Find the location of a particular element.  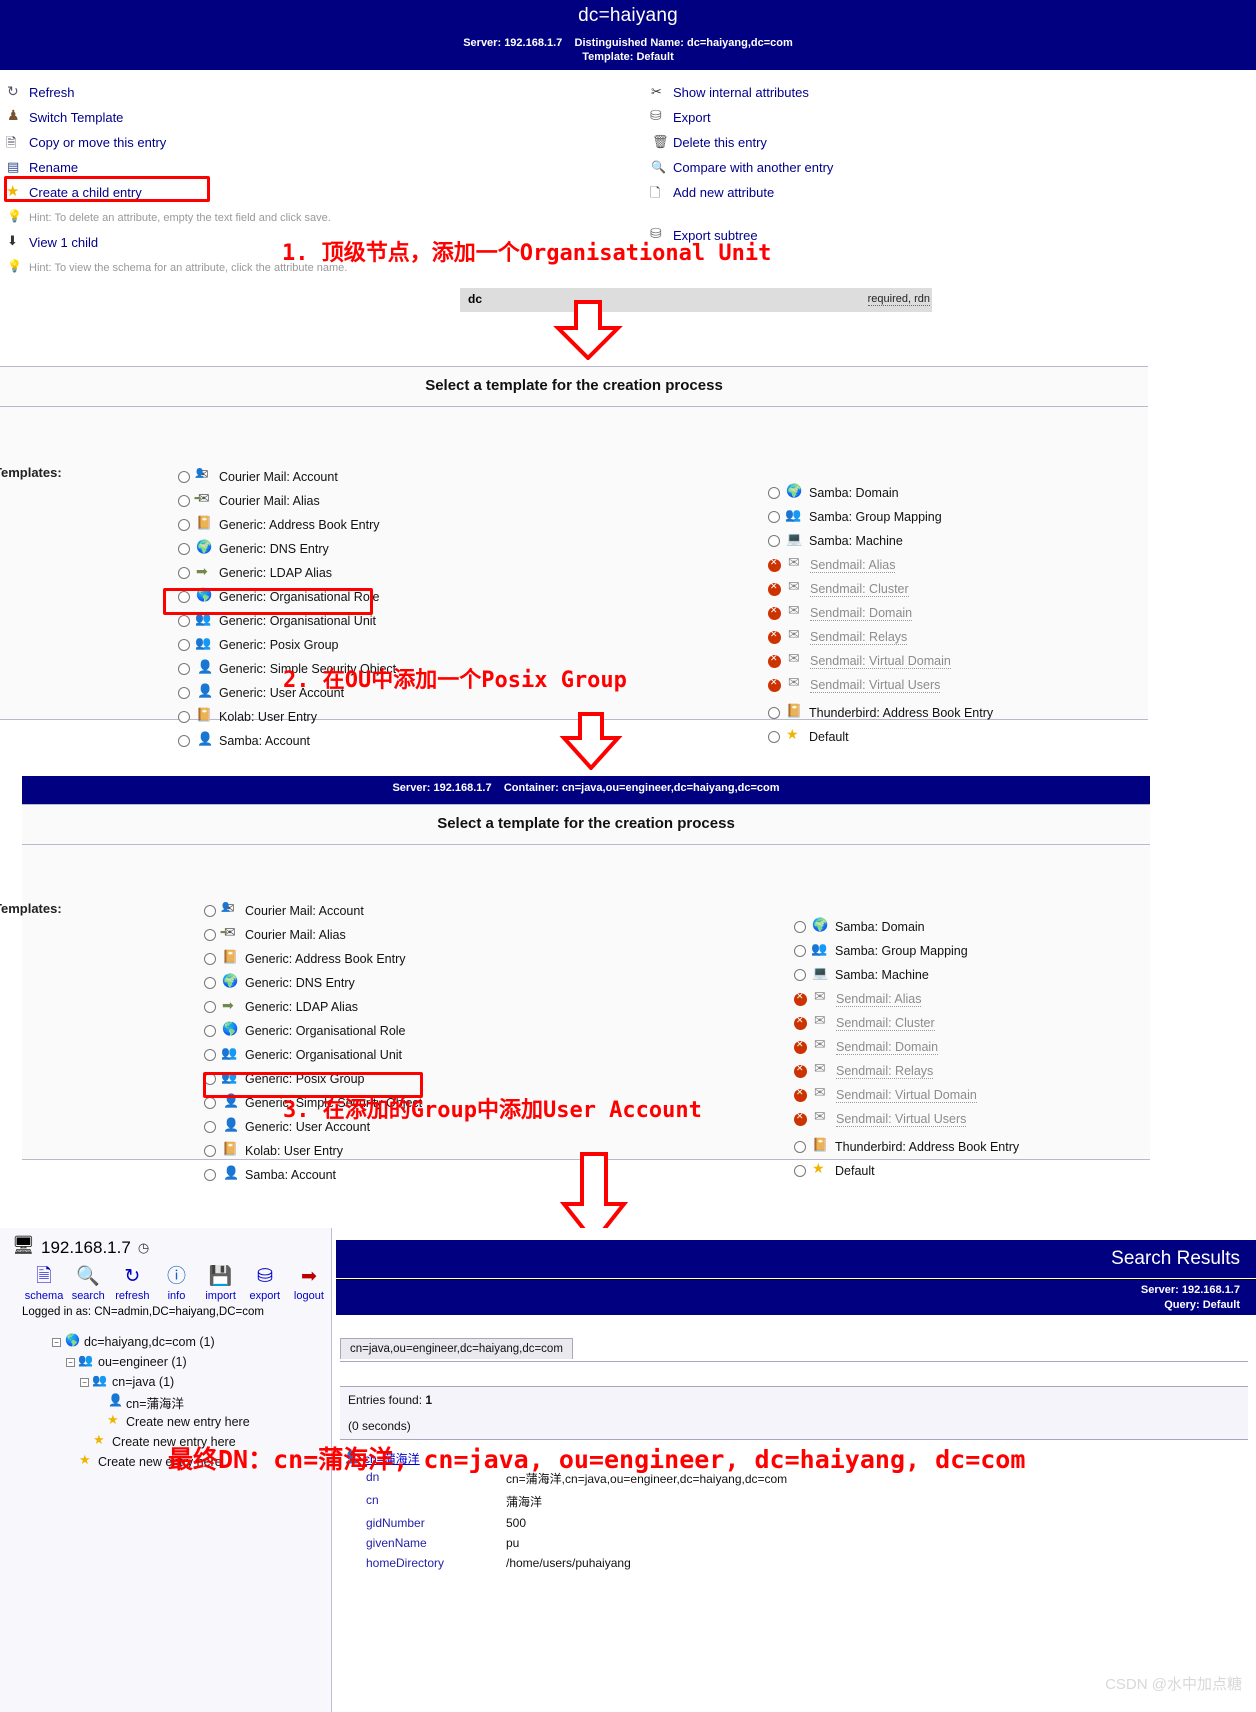

toolbar-export: ⛁ export is located at coordinates (265, 1283).